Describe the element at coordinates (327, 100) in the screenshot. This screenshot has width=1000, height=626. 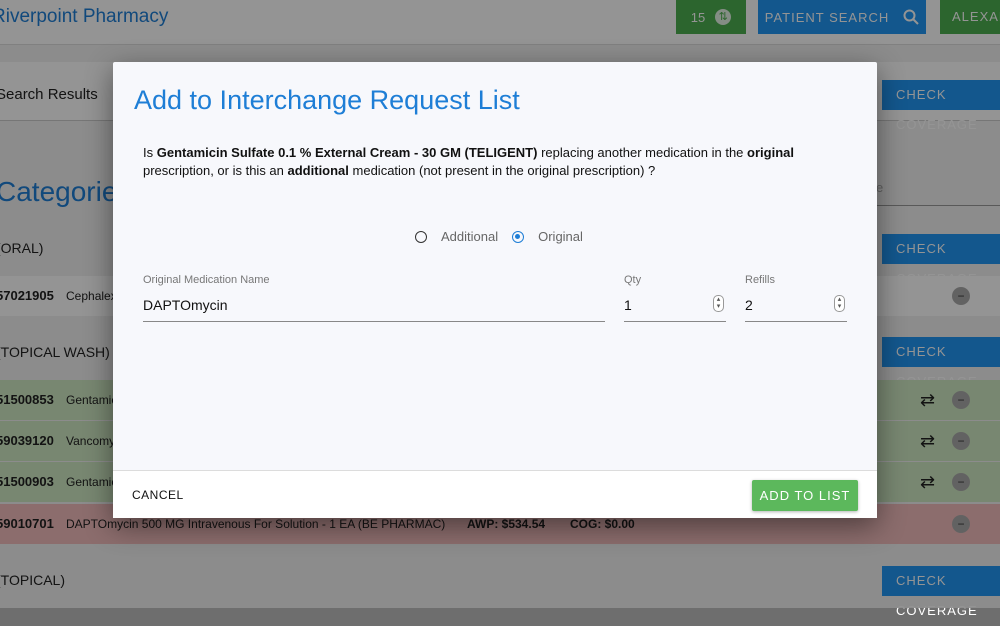
I see `dialog-title: Add to Interchange Request List` at that location.